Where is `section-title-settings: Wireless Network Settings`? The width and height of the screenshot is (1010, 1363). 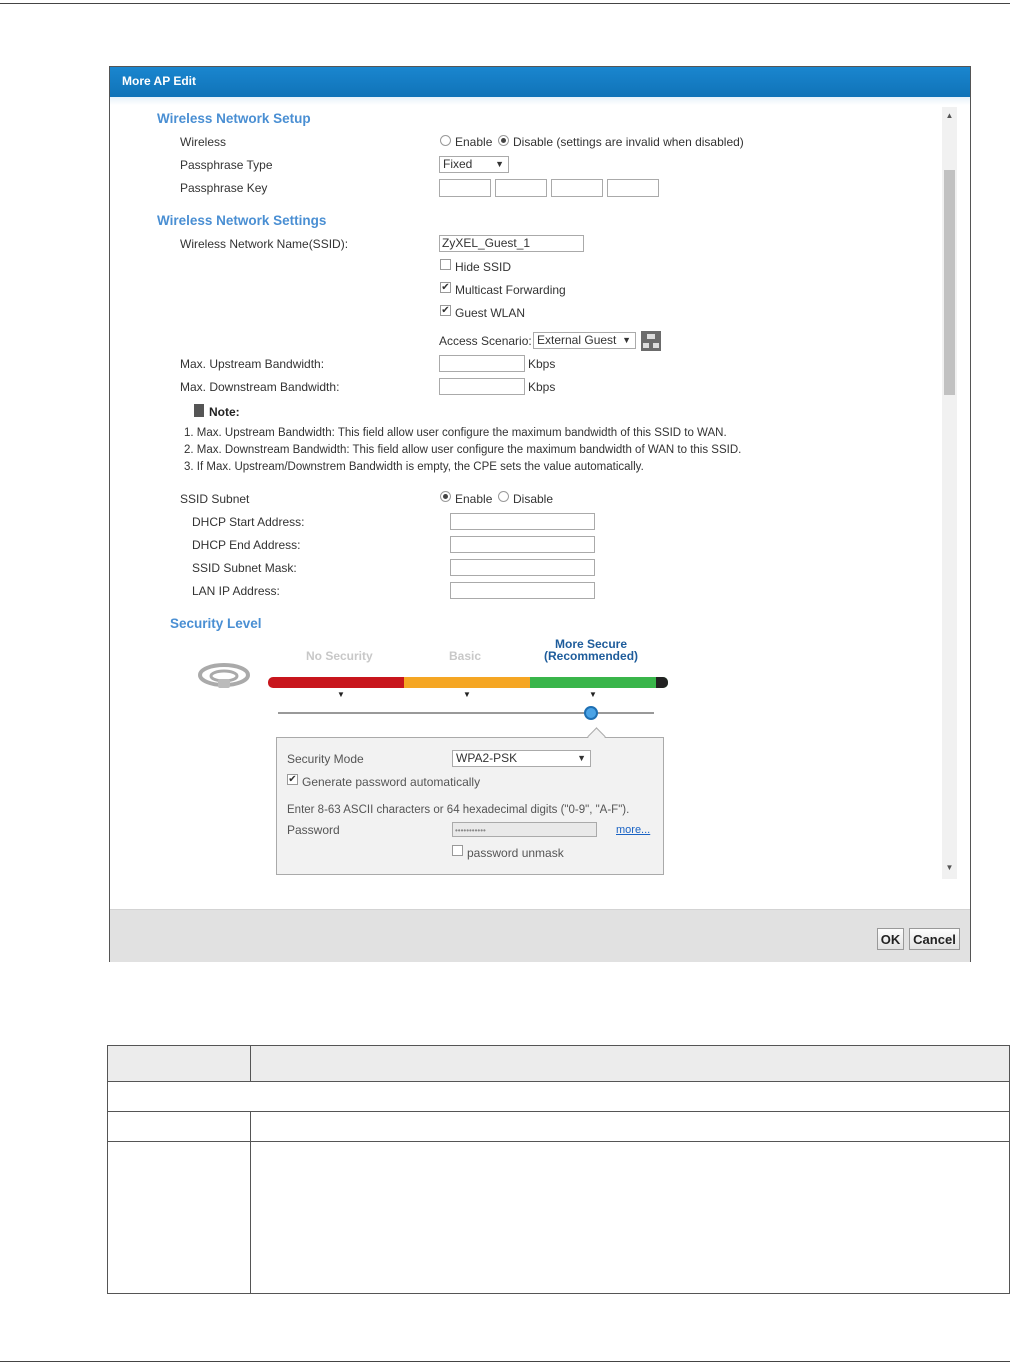
section-title-settings: Wireless Network Settings is located at coordinates (242, 220).